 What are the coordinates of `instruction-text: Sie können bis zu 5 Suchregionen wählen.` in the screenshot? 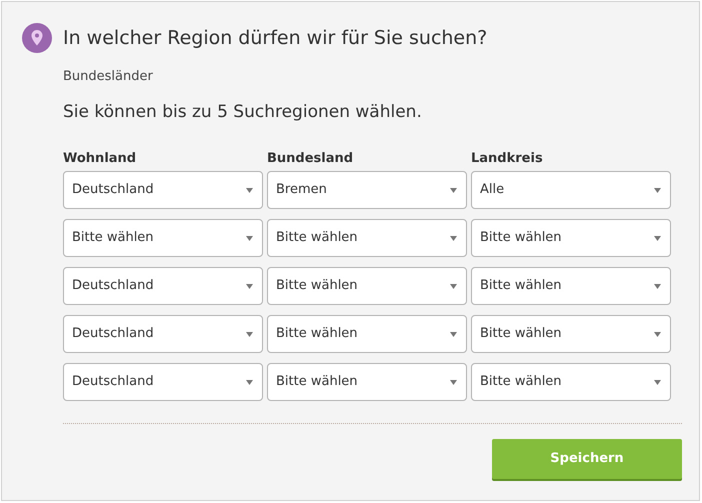 It's located at (243, 112).